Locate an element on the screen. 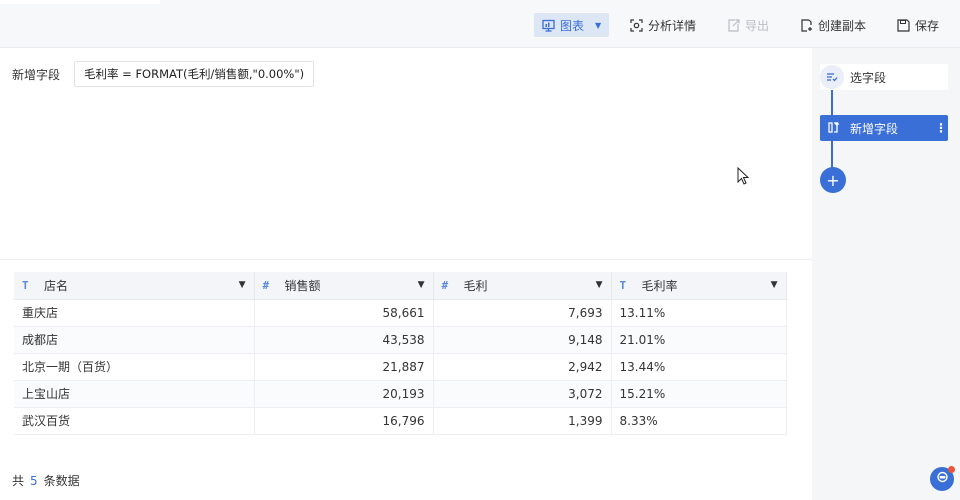  table-cell: 13.44% is located at coordinates (699, 367).